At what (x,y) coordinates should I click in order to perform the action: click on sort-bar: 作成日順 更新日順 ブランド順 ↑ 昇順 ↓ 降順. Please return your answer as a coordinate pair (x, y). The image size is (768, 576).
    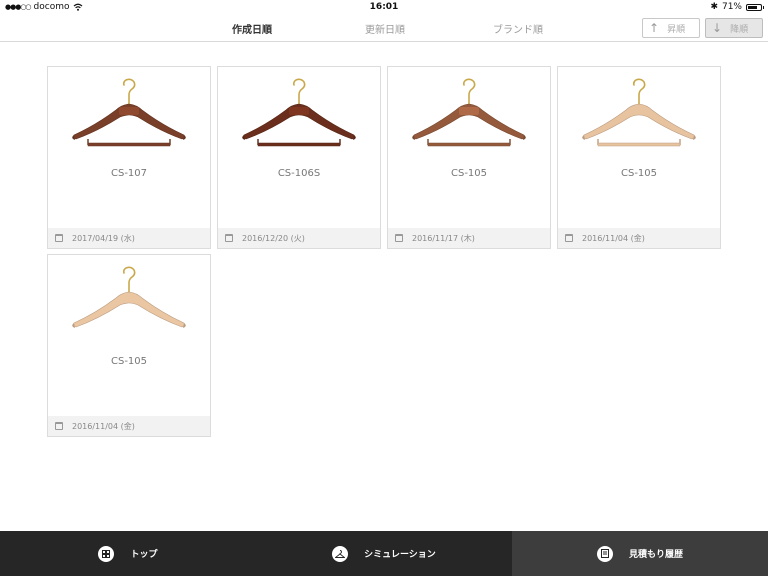
    Looking at the image, I should click on (384, 28).